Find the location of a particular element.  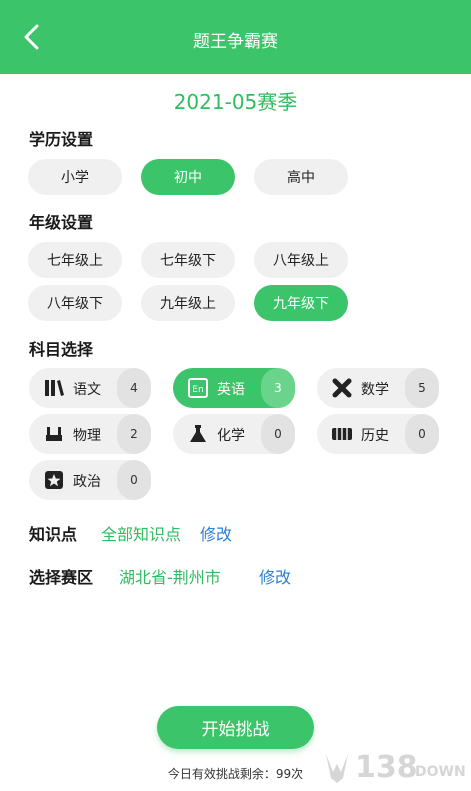

top-bar: 题王争霸赛 is located at coordinates (235, 37).